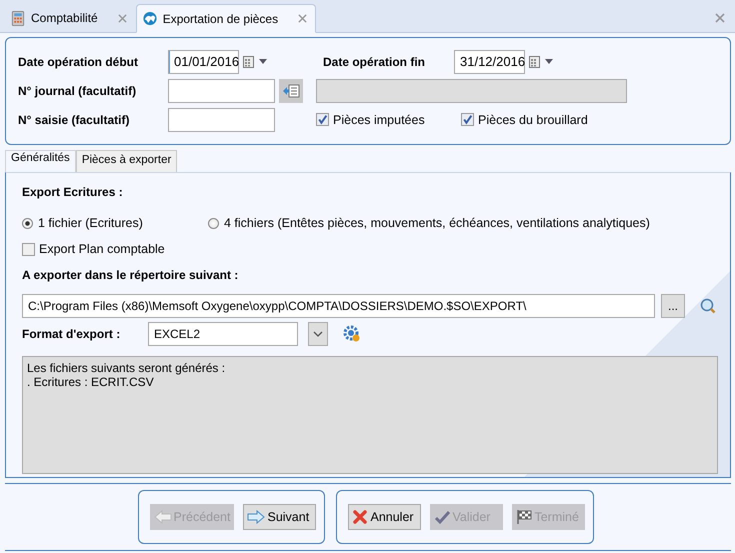  Describe the element at coordinates (163, 517) in the screenshot. I see `left-arrow-icon` at that location.